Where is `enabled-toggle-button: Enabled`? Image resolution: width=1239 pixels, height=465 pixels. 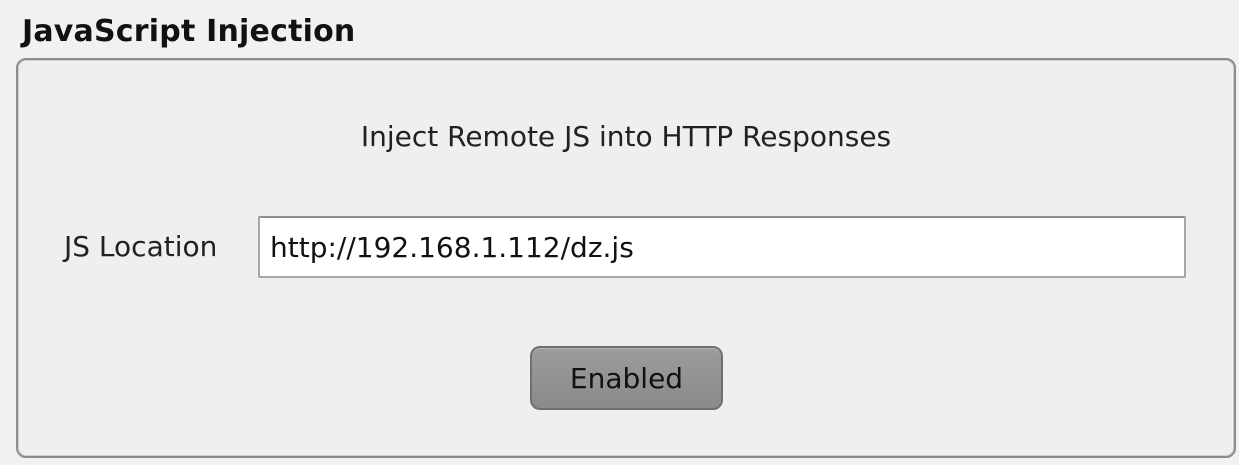 enabled-toggle-button: Enabled is located at coordinates (626, 378).